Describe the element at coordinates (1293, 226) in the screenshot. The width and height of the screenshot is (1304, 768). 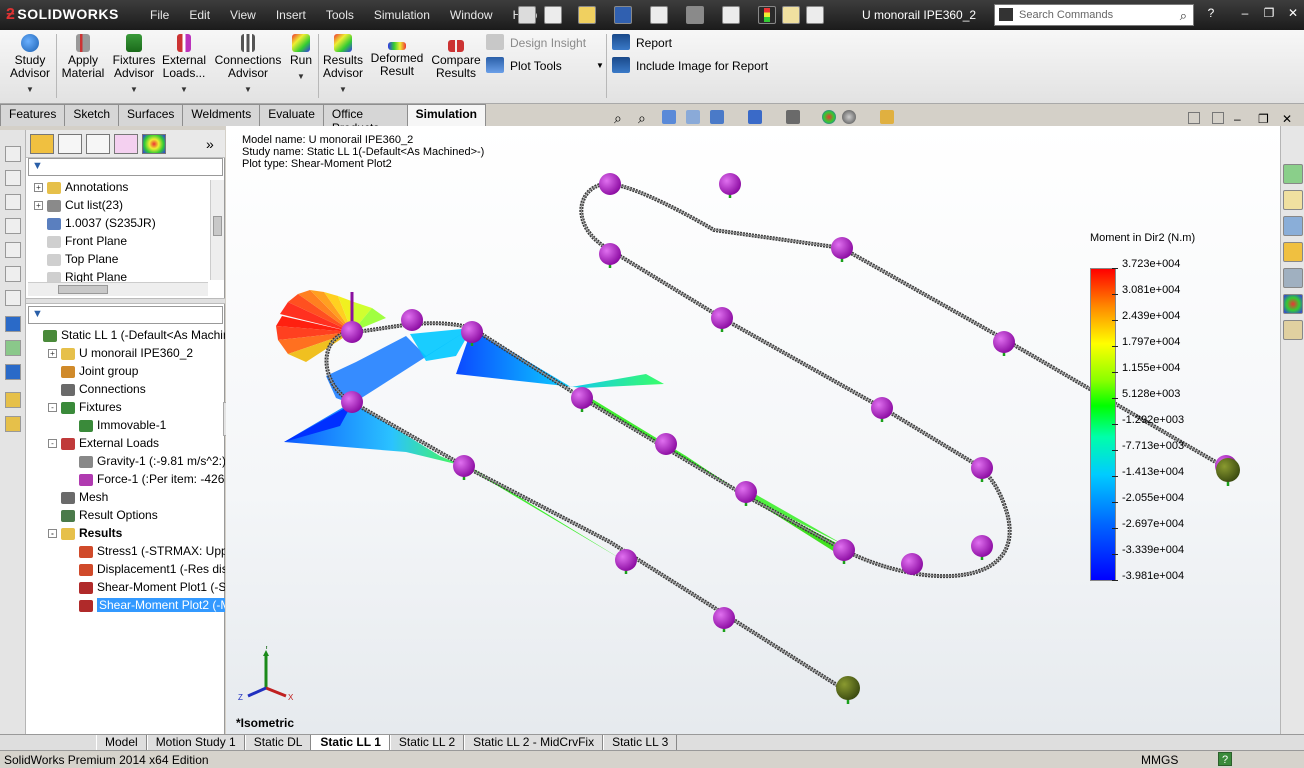
I see `design-library-tab-icon` at that location.